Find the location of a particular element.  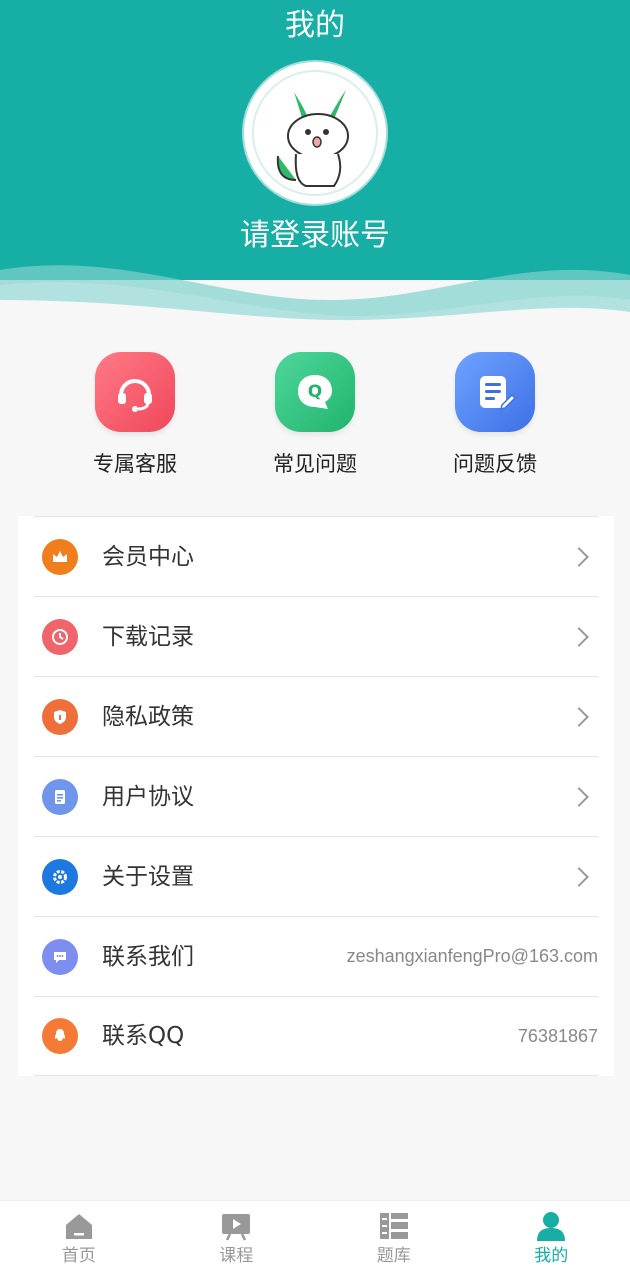

menu-item-label: 隐私政策 is located at coordinates (148, 716).